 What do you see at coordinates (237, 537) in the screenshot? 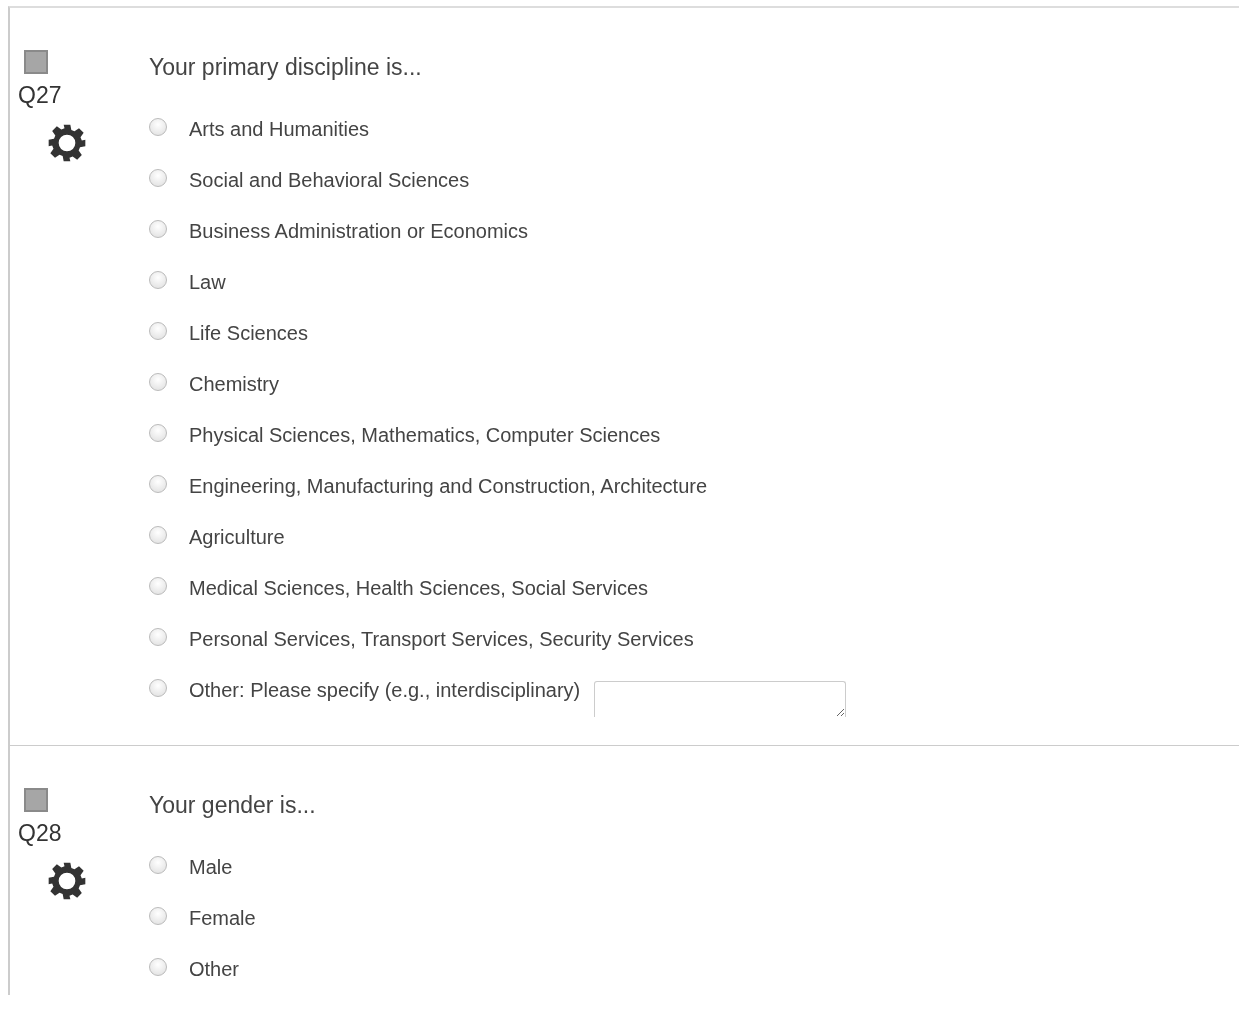
I see `option-label: Agriculture` at bounding box center [237, 537].